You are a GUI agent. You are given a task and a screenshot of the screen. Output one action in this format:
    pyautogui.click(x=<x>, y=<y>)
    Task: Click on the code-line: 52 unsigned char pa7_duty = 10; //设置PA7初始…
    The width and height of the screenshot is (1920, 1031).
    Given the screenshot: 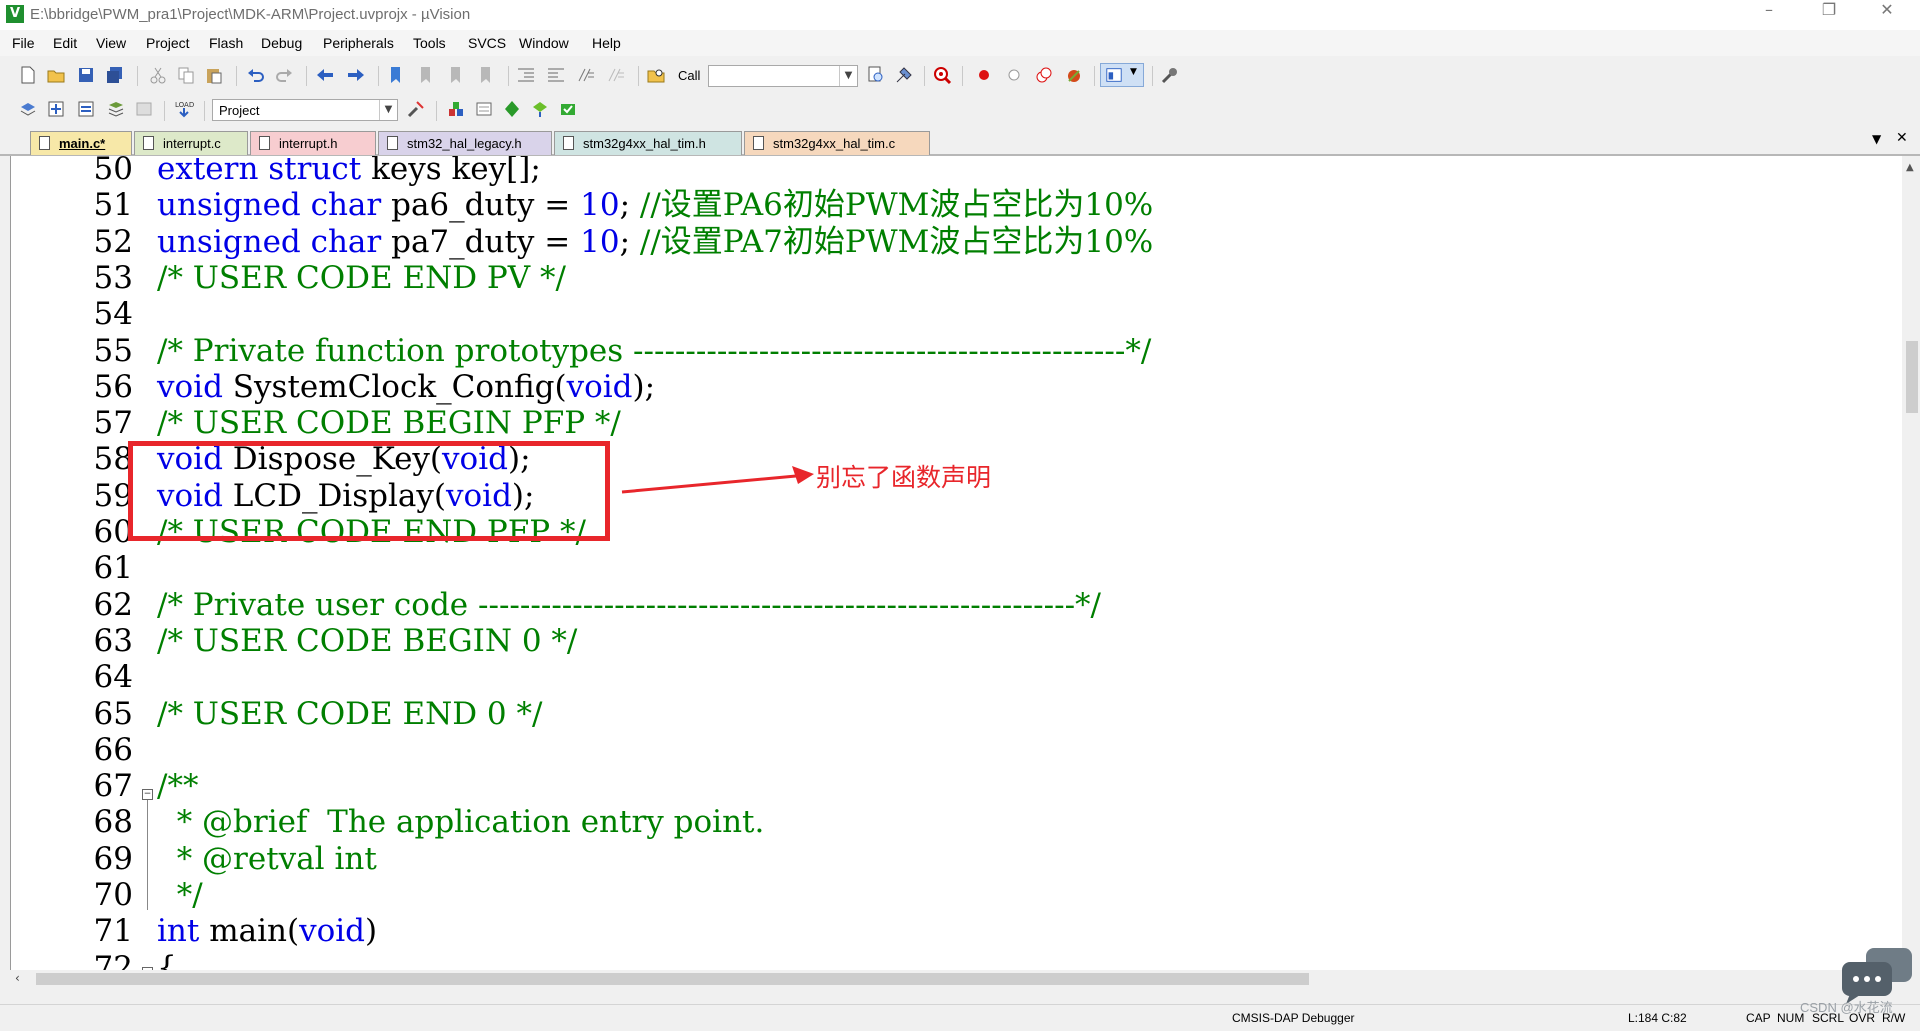 What is the action you would take?
    pyautogui.click(x=951, y=242)
    